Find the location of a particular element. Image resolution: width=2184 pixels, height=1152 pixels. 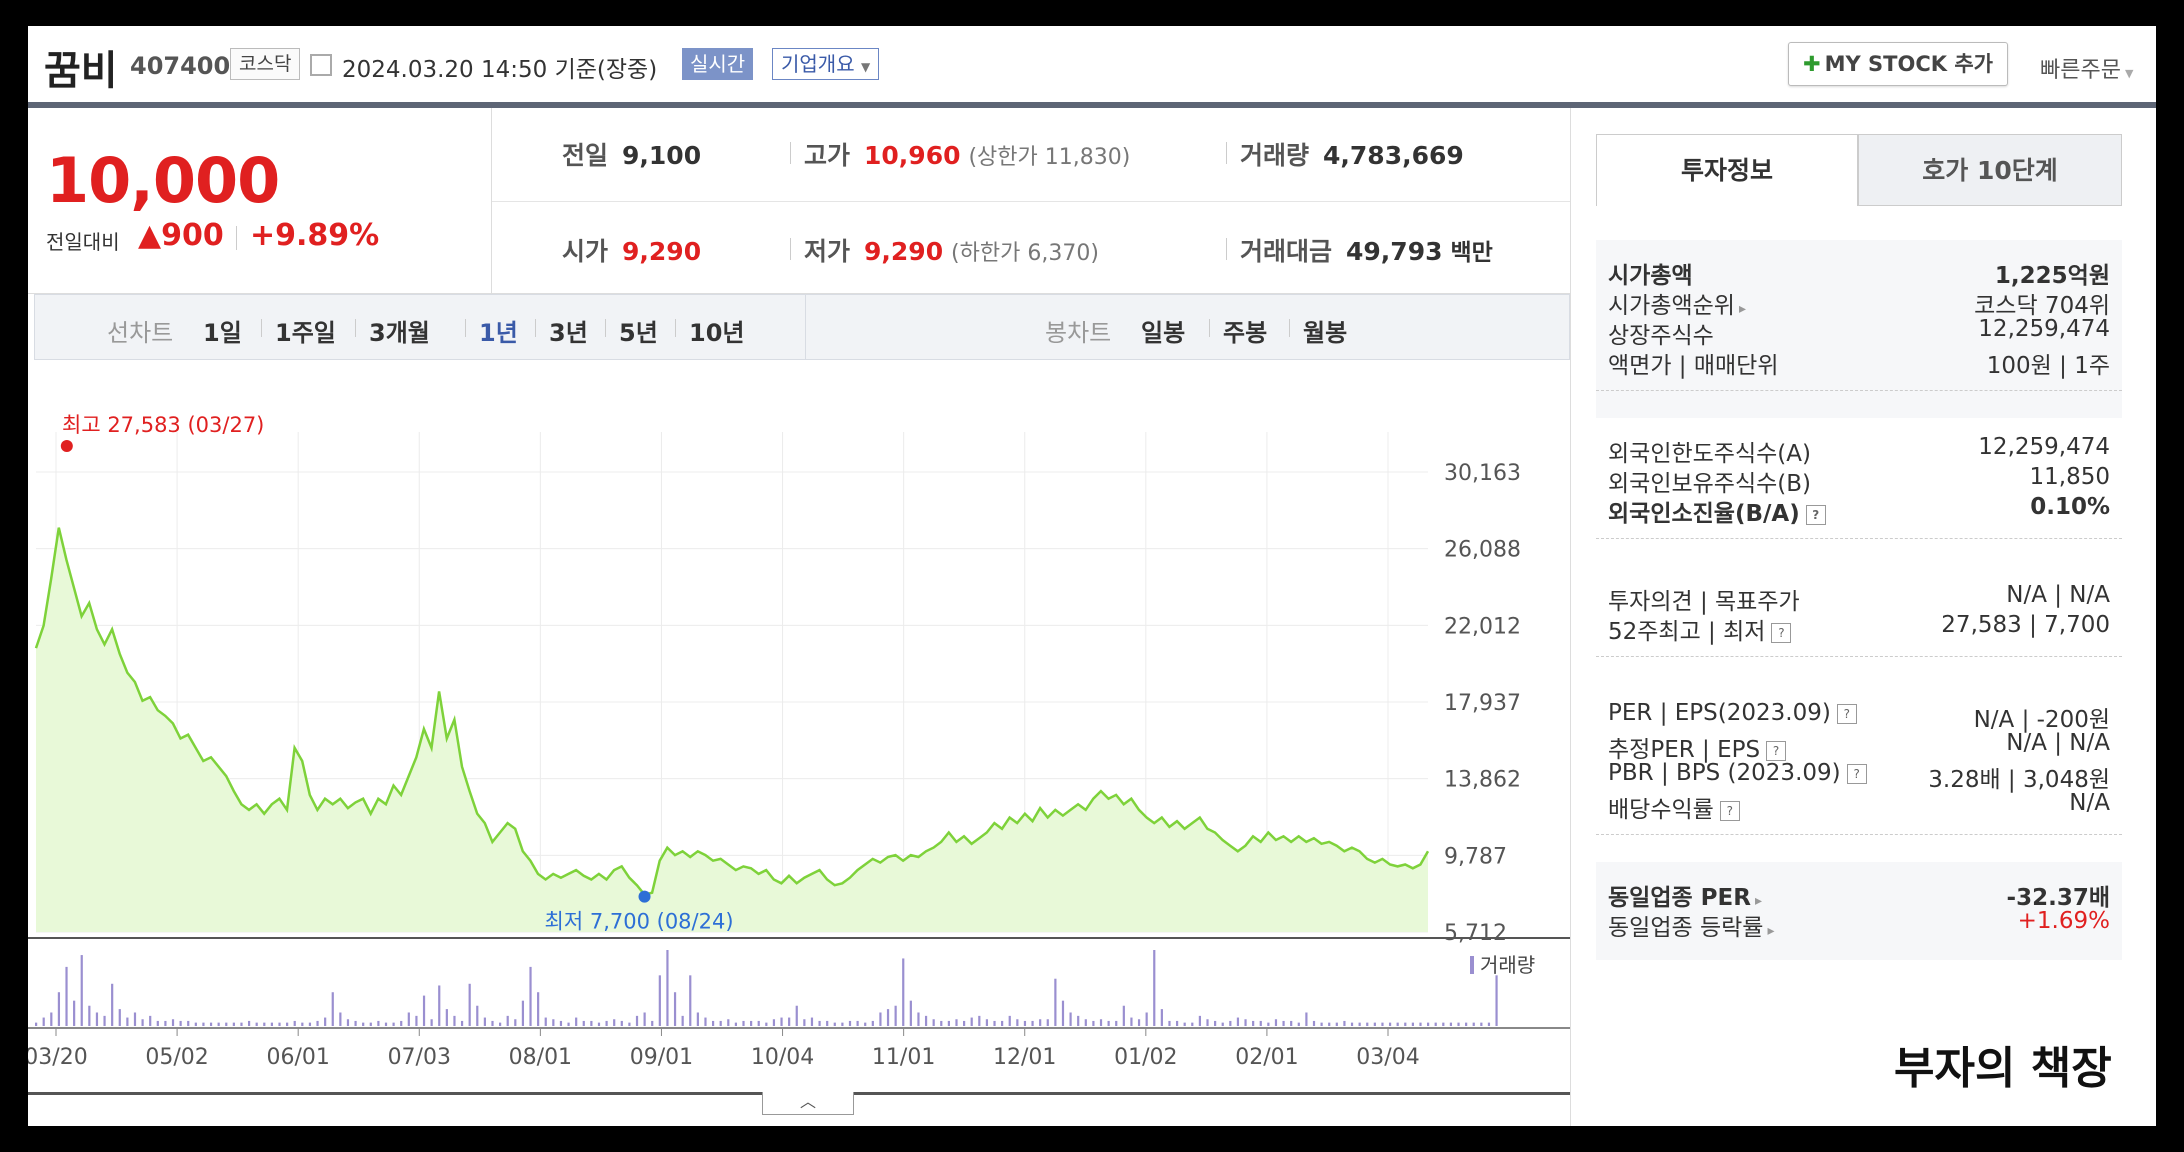

amount-value: 49,793 is located at coordinates (1394, 251).